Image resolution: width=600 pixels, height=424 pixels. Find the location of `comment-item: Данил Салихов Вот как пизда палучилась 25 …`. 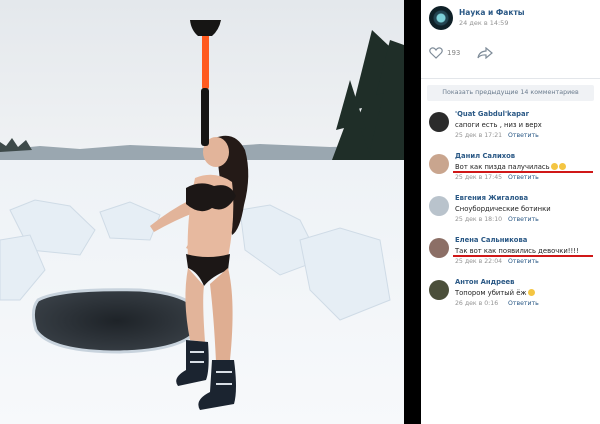

comment-item: Данил Салихов Вот как пизда палучилась 25 … is located at coordinates (510, 172).